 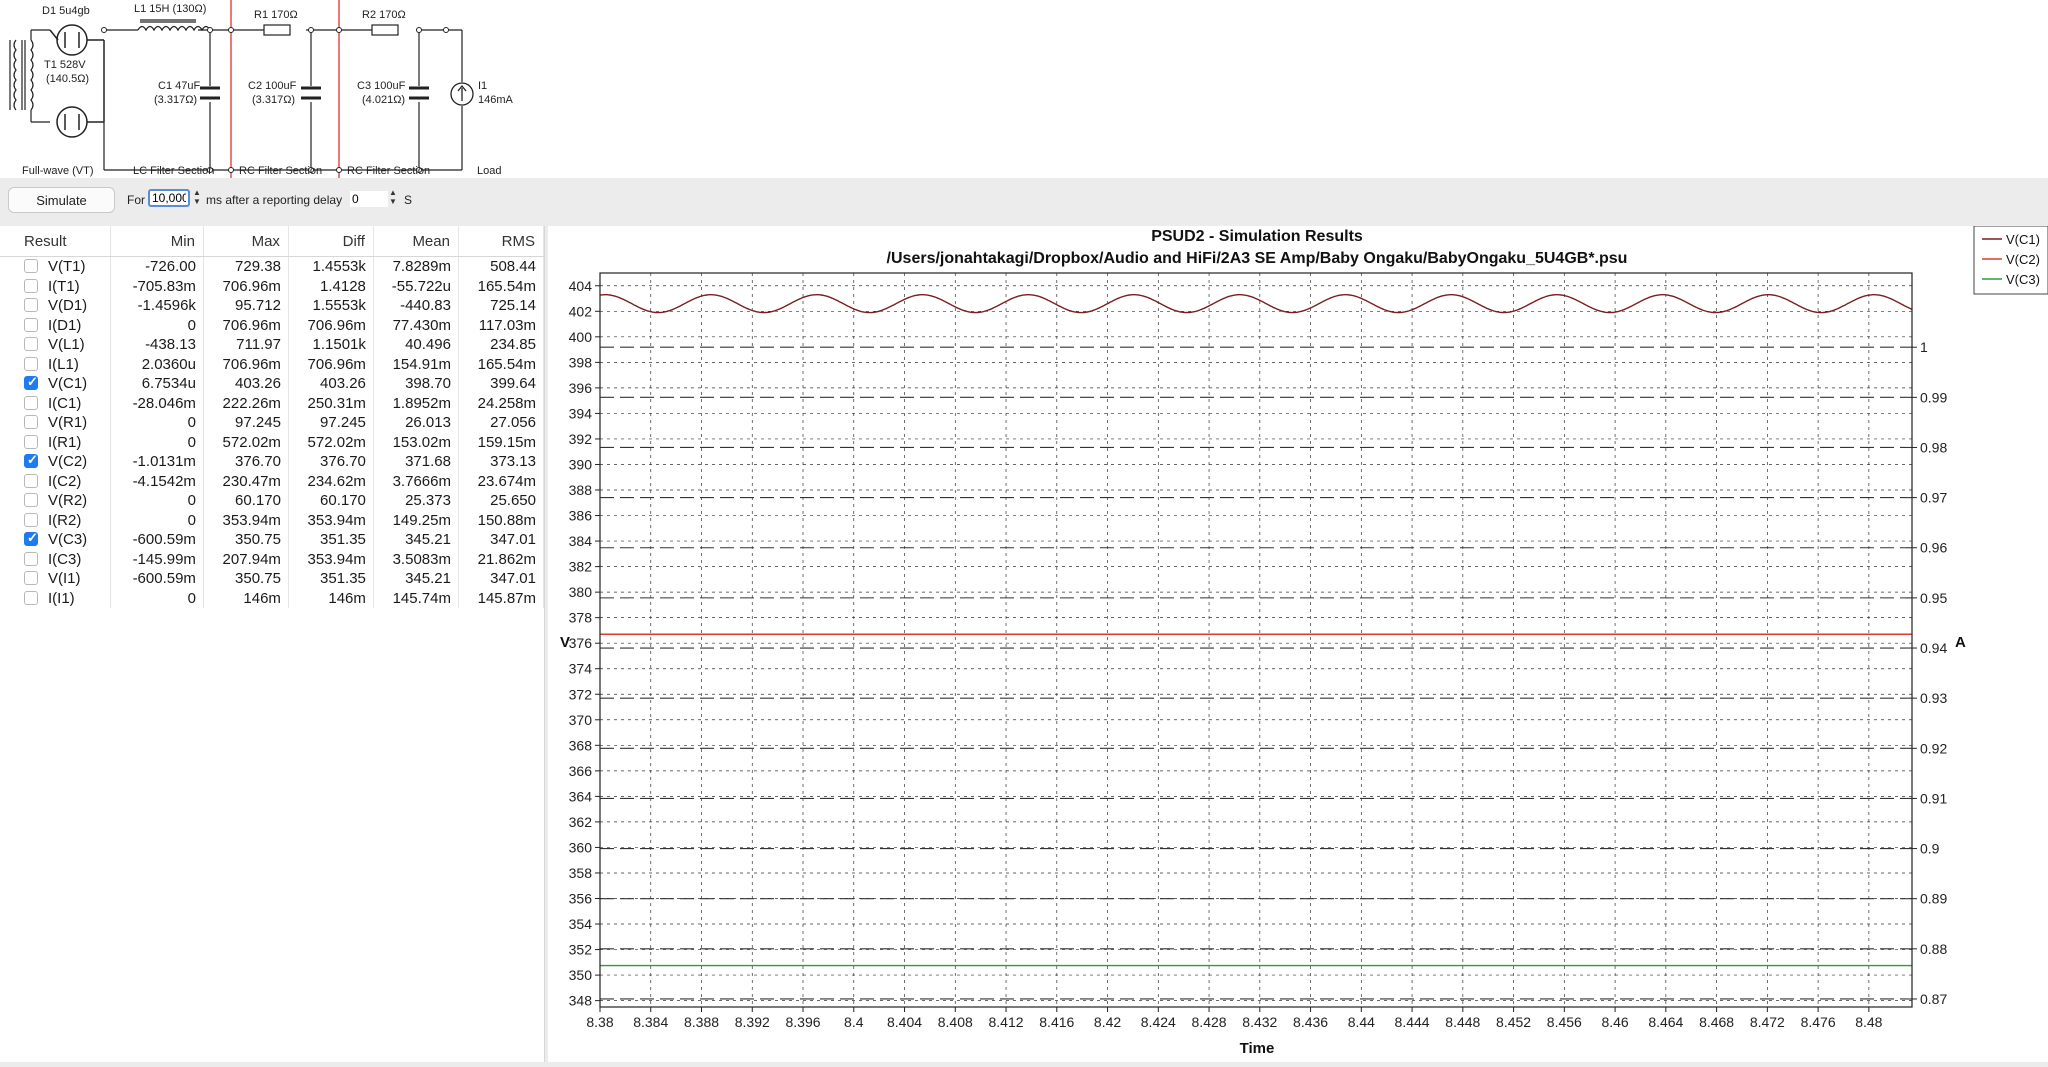 I want to click on table-row: I(I1) 0 146m 146m 145.74m 145.87m, so click(x=272, y=598).